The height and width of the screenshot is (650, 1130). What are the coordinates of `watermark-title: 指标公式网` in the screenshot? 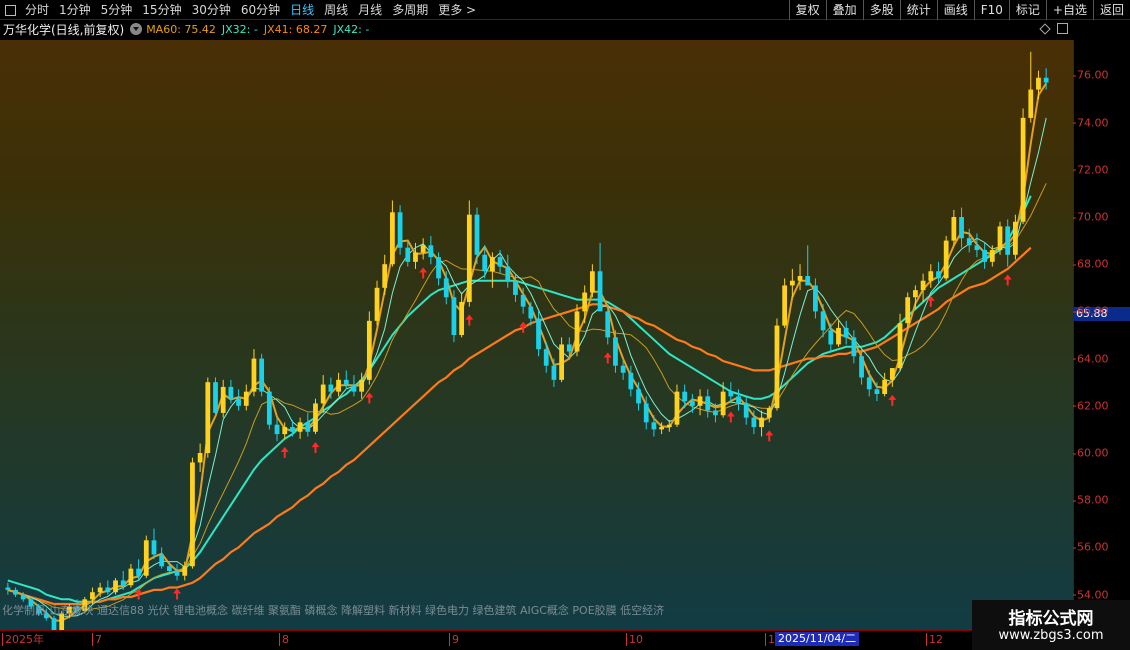 It's located at (1051, 619).